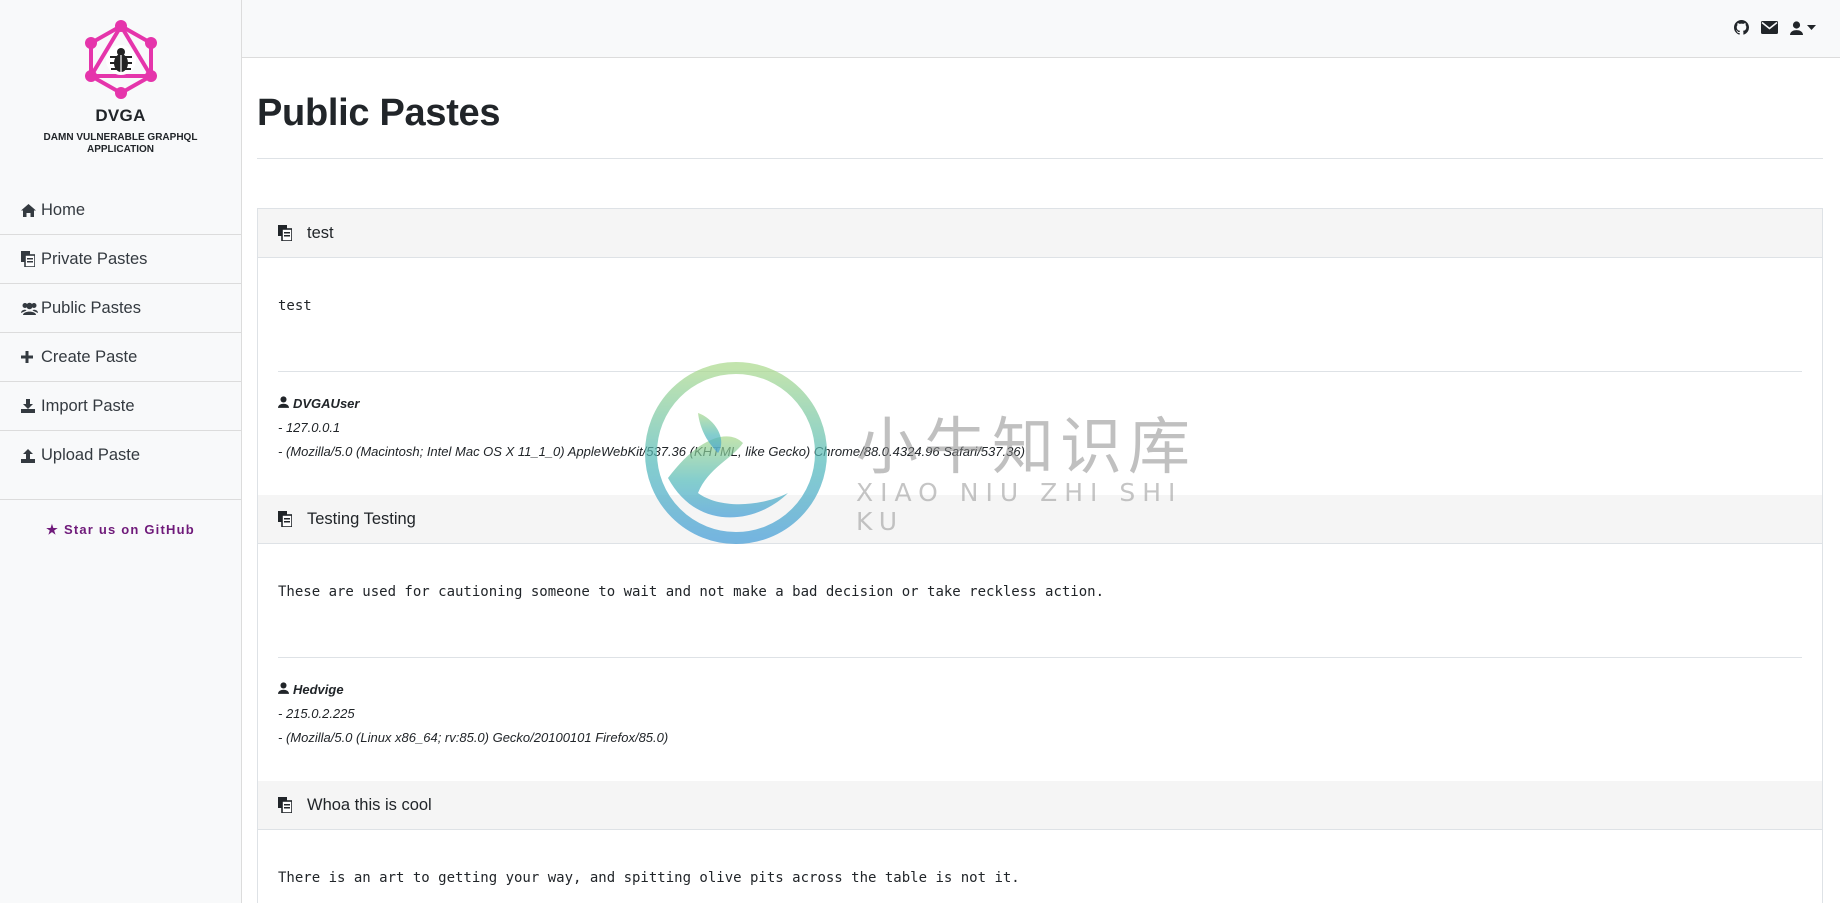  What do you see at coordinates (1811, 27) in the screenshot?
I see `caret-down-icon` at bounding box center [1811, 27].